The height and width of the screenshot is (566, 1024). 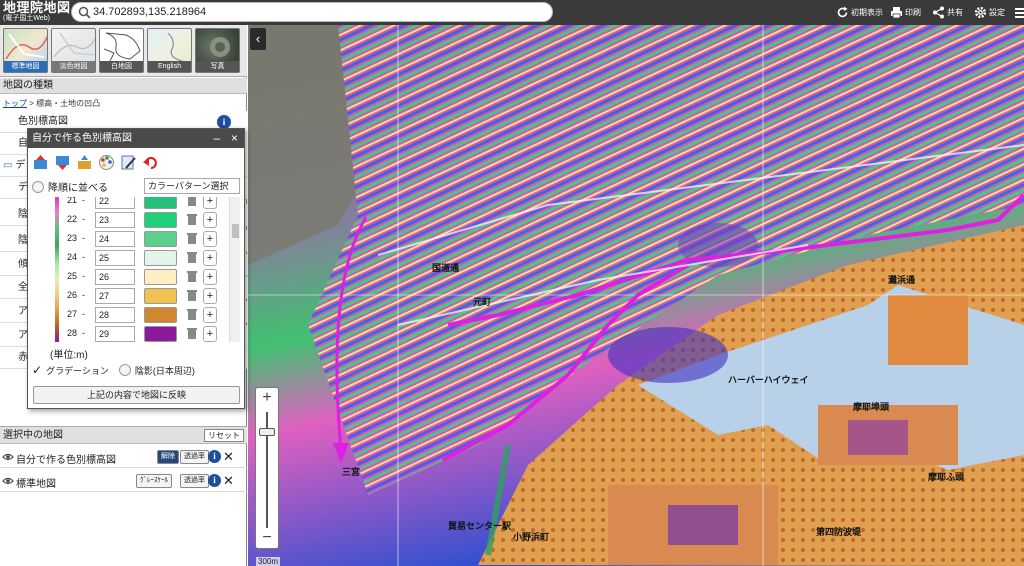 What do you see at coordinates (121, 50) in the screenshot?
I see `thumb-blank: 白地図` at bounding box center [121, 50].